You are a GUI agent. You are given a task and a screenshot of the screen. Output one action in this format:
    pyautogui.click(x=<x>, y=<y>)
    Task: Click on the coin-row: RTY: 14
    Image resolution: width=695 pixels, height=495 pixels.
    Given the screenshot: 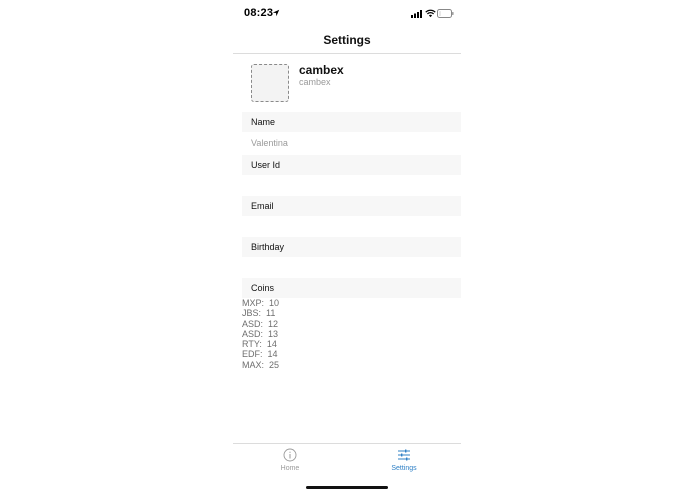 What is the action you would take?
    pyautogui.click(x=259, y=344)
    